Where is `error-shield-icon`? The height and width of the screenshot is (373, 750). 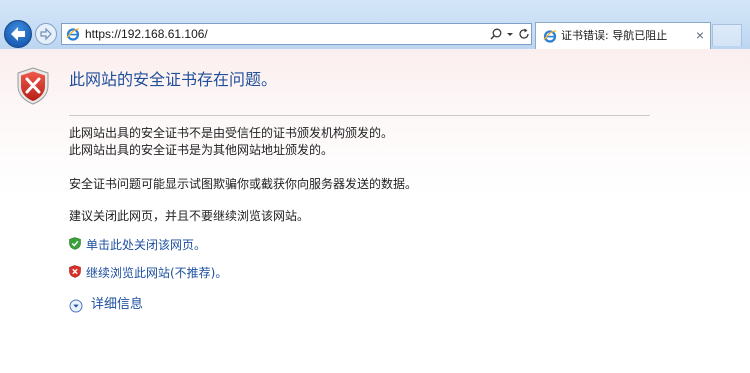 error-shield-icon is located at coordinates (33, 86).